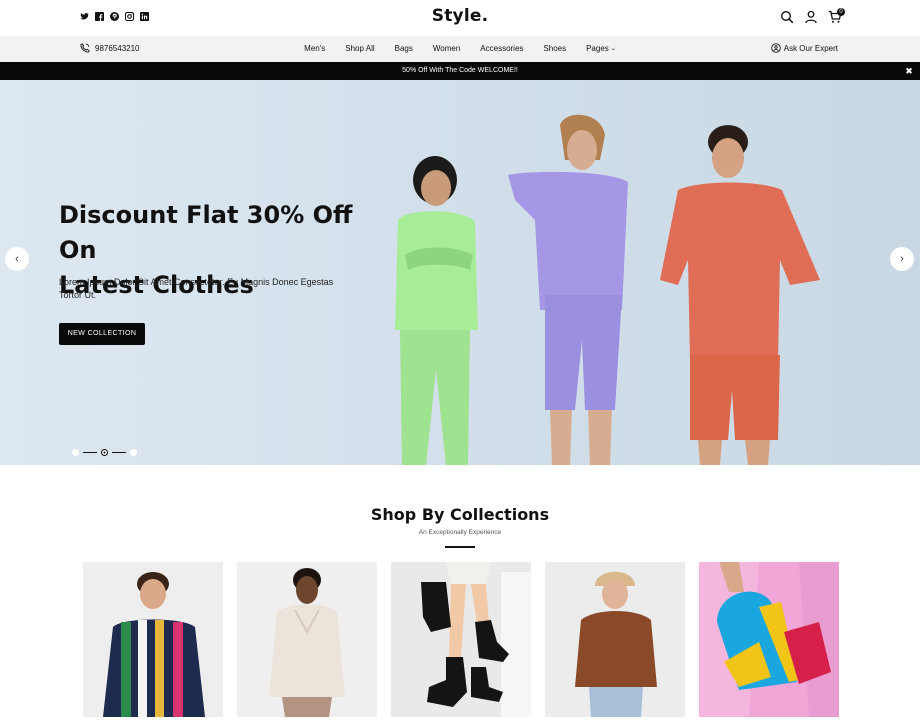 This screenshot has height=720, width=920. What do you see at coordinates (460, 547) in the screenshot?
I see `title-divider` at bounding box center [460, 547].